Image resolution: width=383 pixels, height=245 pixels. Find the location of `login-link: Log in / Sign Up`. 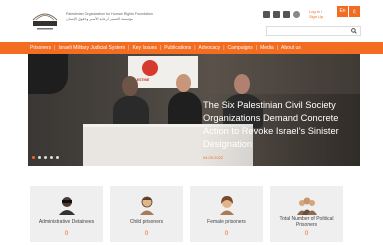

login-link: Log in / Sign Up is located at coordinates (319, 14).